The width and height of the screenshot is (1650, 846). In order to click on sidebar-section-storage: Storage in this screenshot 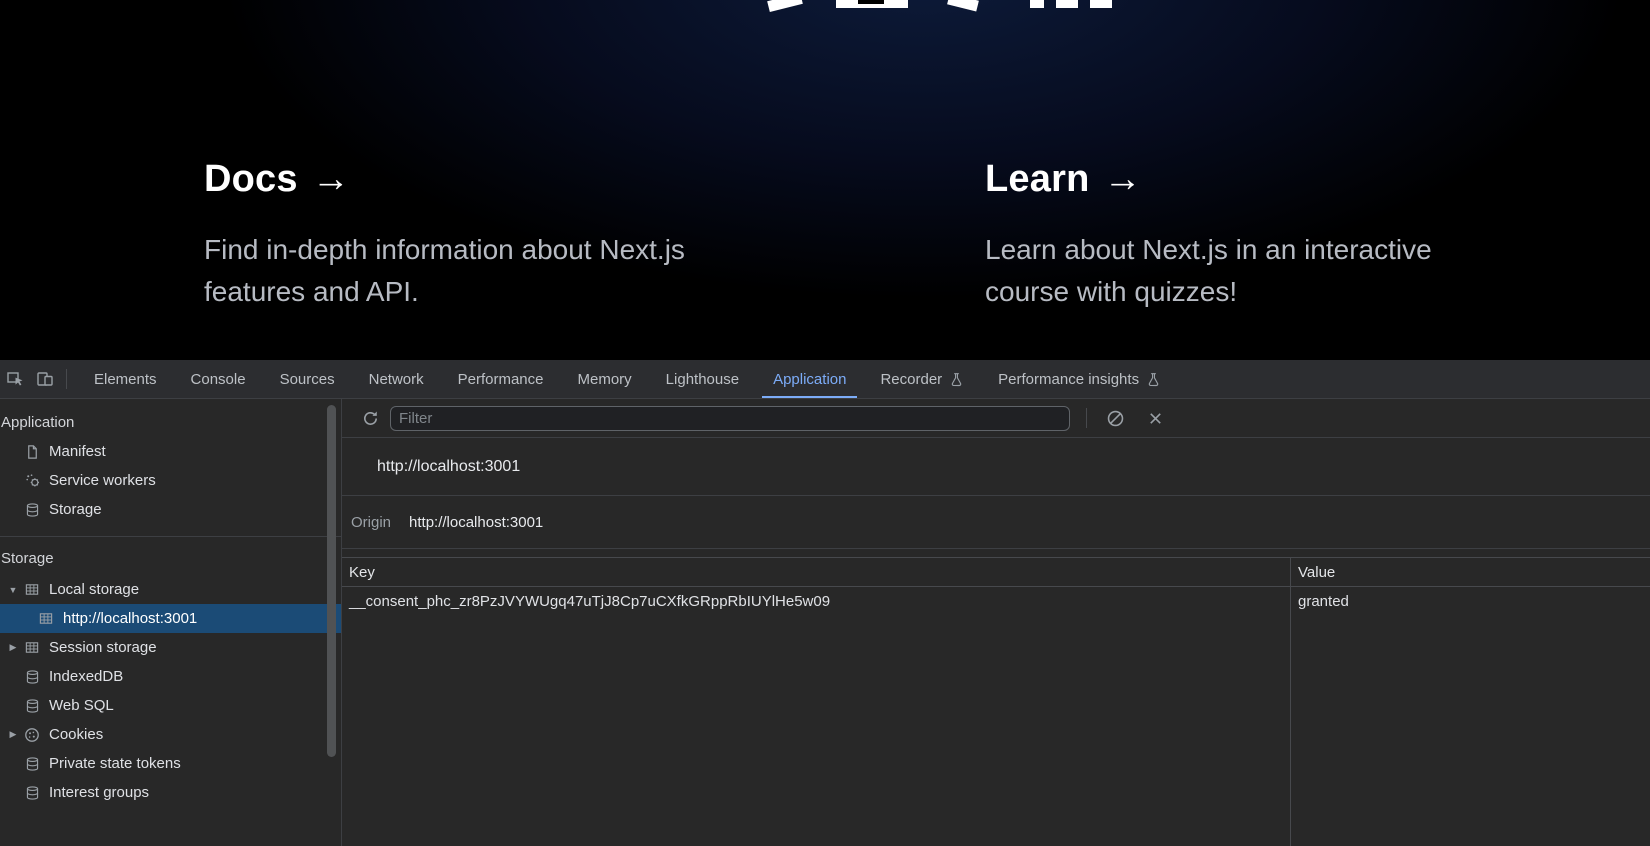, I will do `click(170, 555)`.